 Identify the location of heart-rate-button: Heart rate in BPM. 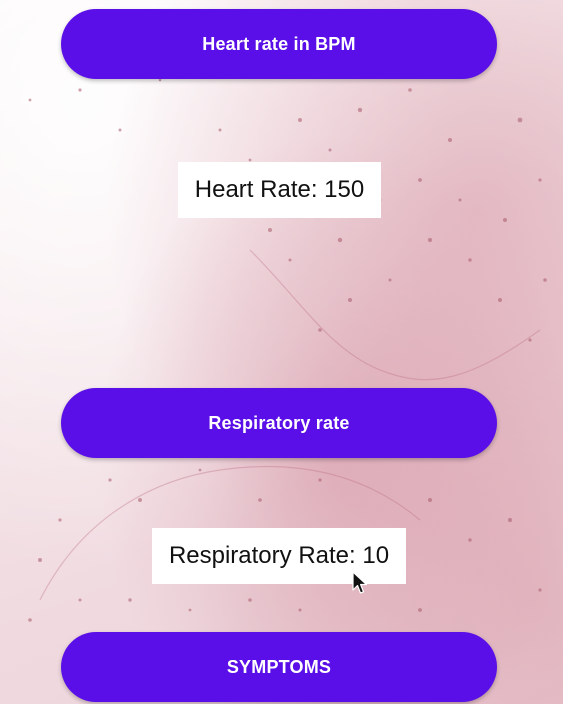
(279, 44).